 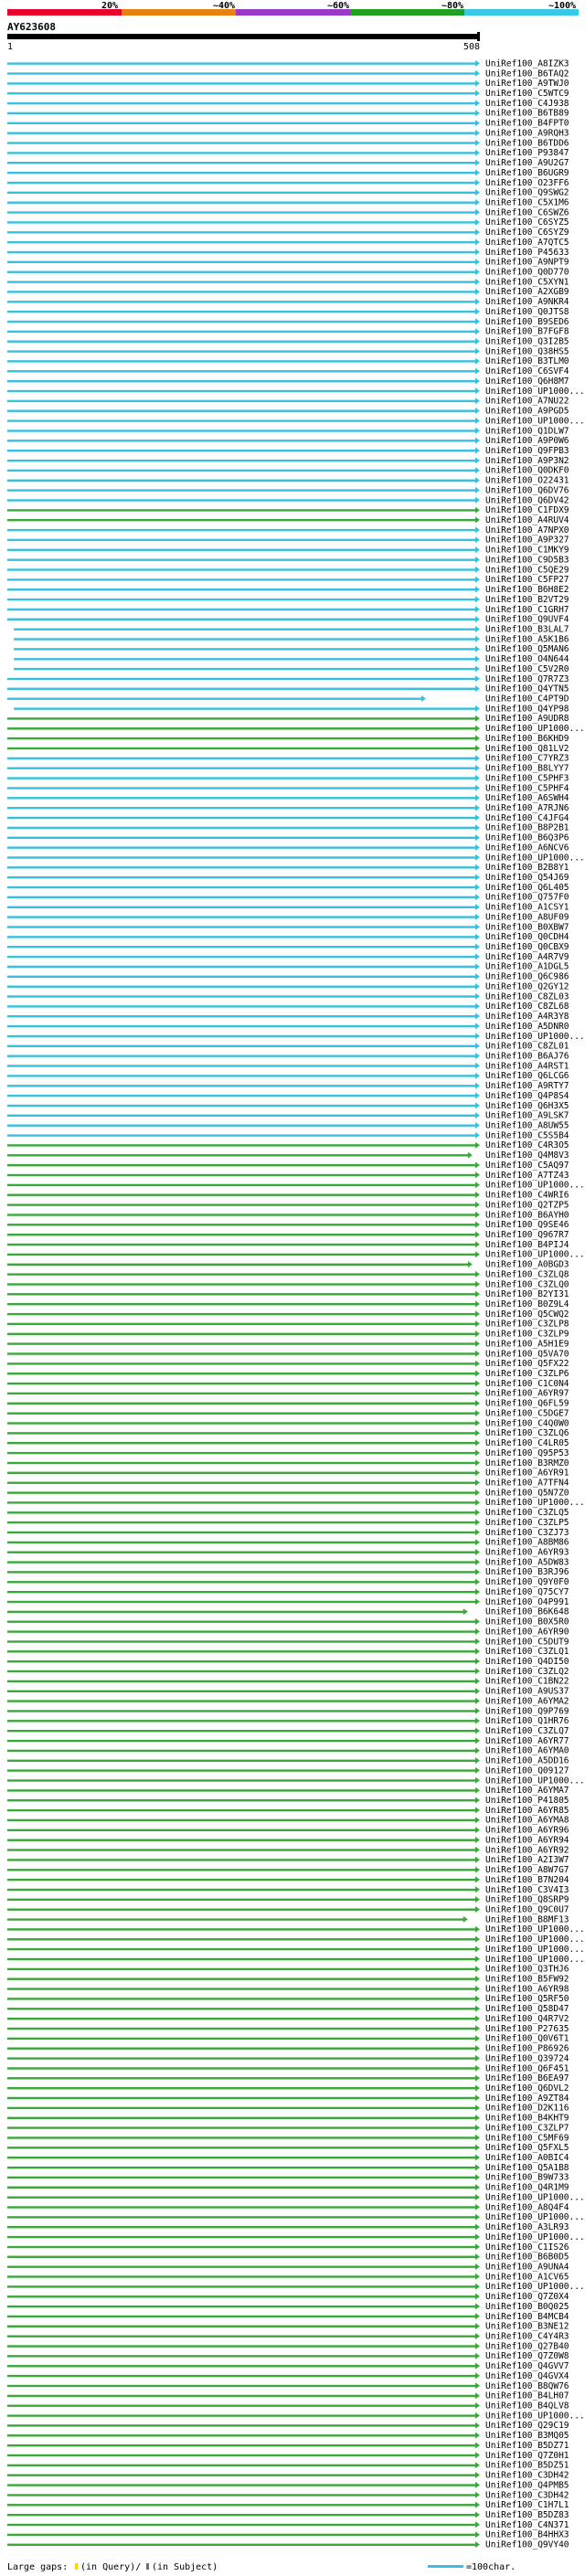 I want to click on hit-label: UniRef100_A9P327, so click(x=527, y=540).